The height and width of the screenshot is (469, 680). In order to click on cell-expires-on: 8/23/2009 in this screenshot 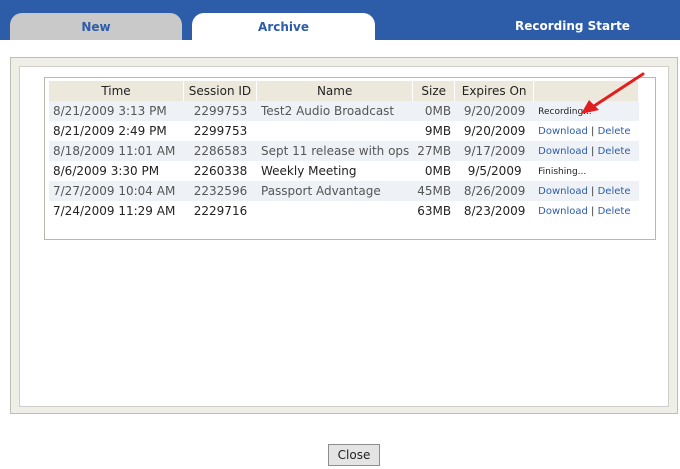, I will do `click(494, 211)`.